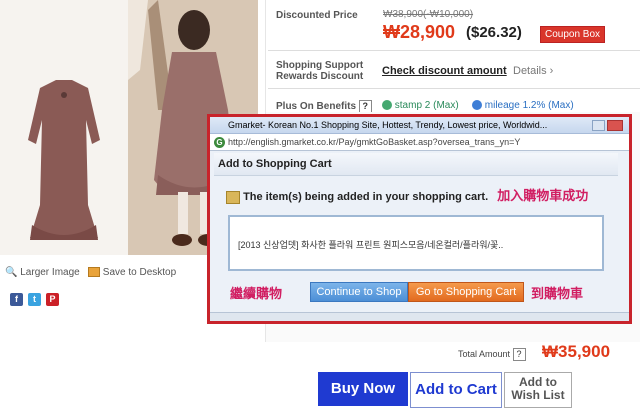  Describe the element at coordinates (484, 354) in the screenshot. I see `total-label-text: Total Amount` at that location.